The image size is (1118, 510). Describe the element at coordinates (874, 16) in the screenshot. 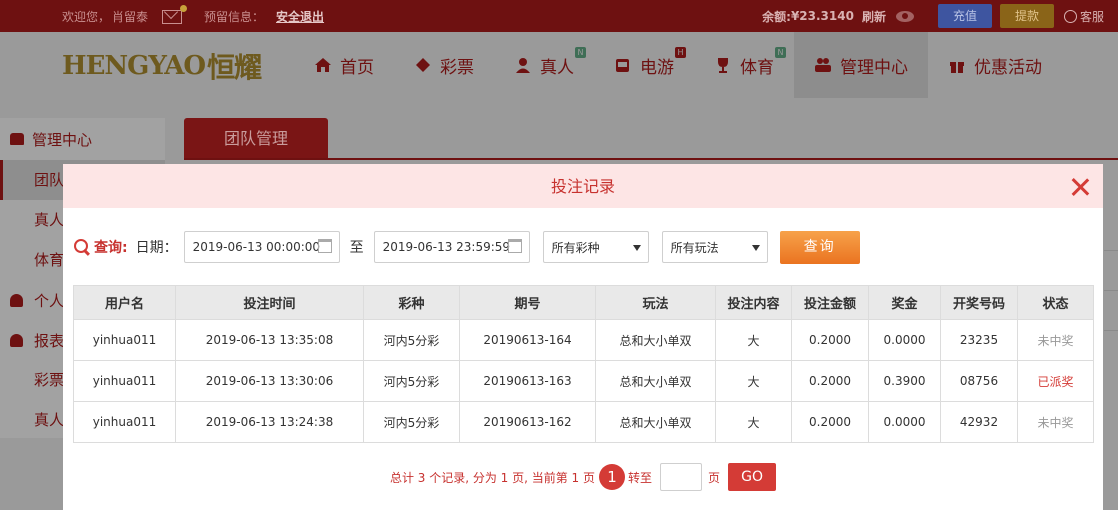

I see `refresh-link: 刷新` at that location.